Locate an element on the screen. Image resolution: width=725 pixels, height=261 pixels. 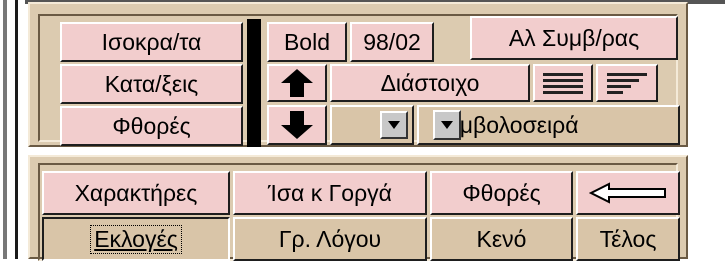
telos-button: Τέλος is located at coordinates (628, 239).